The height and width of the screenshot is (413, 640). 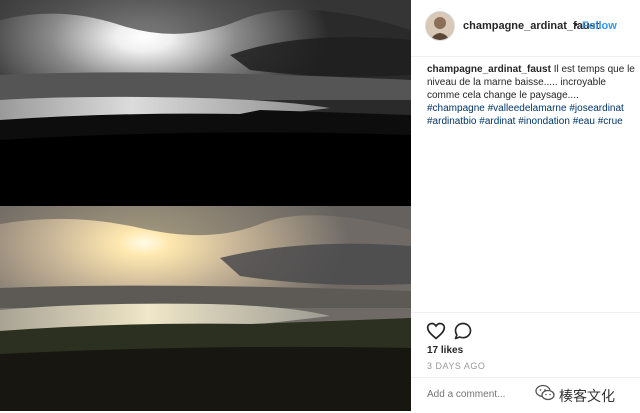 I want to click on hashtag-link: #joseardinat, so click(x=596, y=108).